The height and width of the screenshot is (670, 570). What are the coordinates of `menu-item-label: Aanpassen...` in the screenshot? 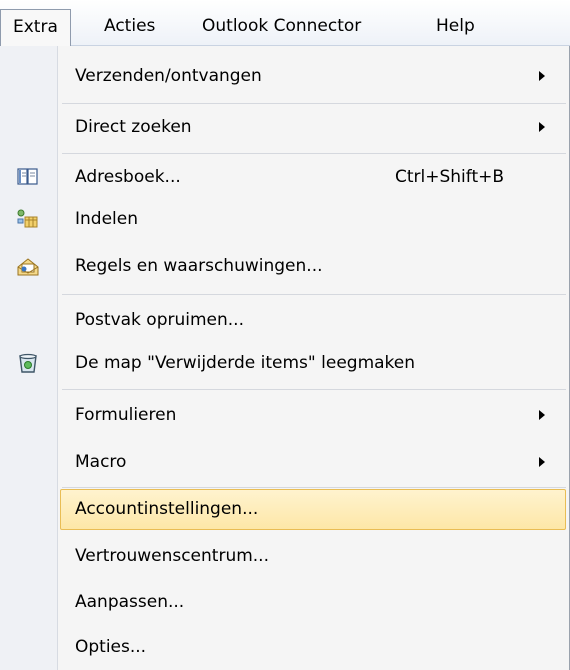 It's located at (130, 602).